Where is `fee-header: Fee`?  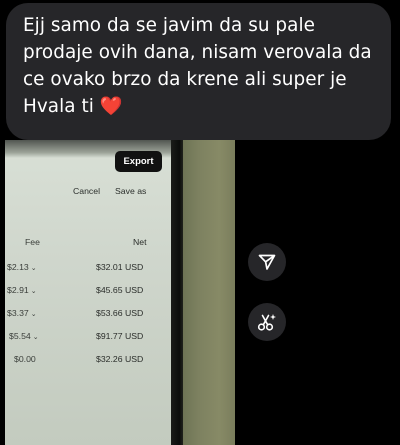 fee-header: Fee is located at coordinates (32, 242).